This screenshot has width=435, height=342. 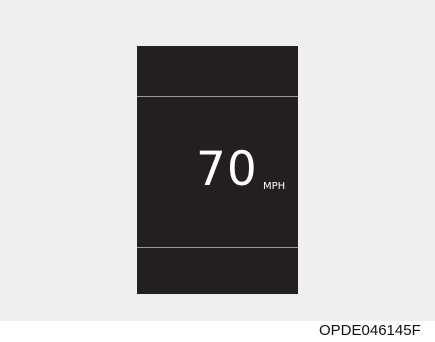 I want to click on speed-unit: MPH, so click(x=274, y=186).